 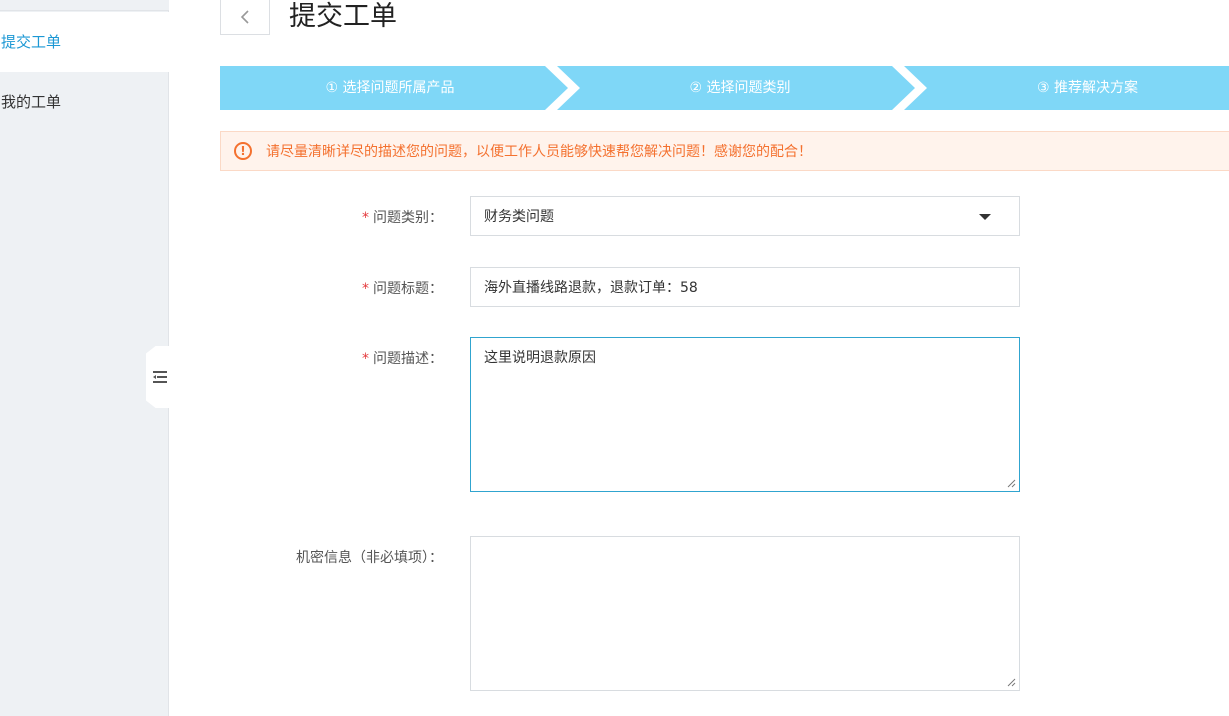 I want to click on back-button, so click(x=245, y=17).